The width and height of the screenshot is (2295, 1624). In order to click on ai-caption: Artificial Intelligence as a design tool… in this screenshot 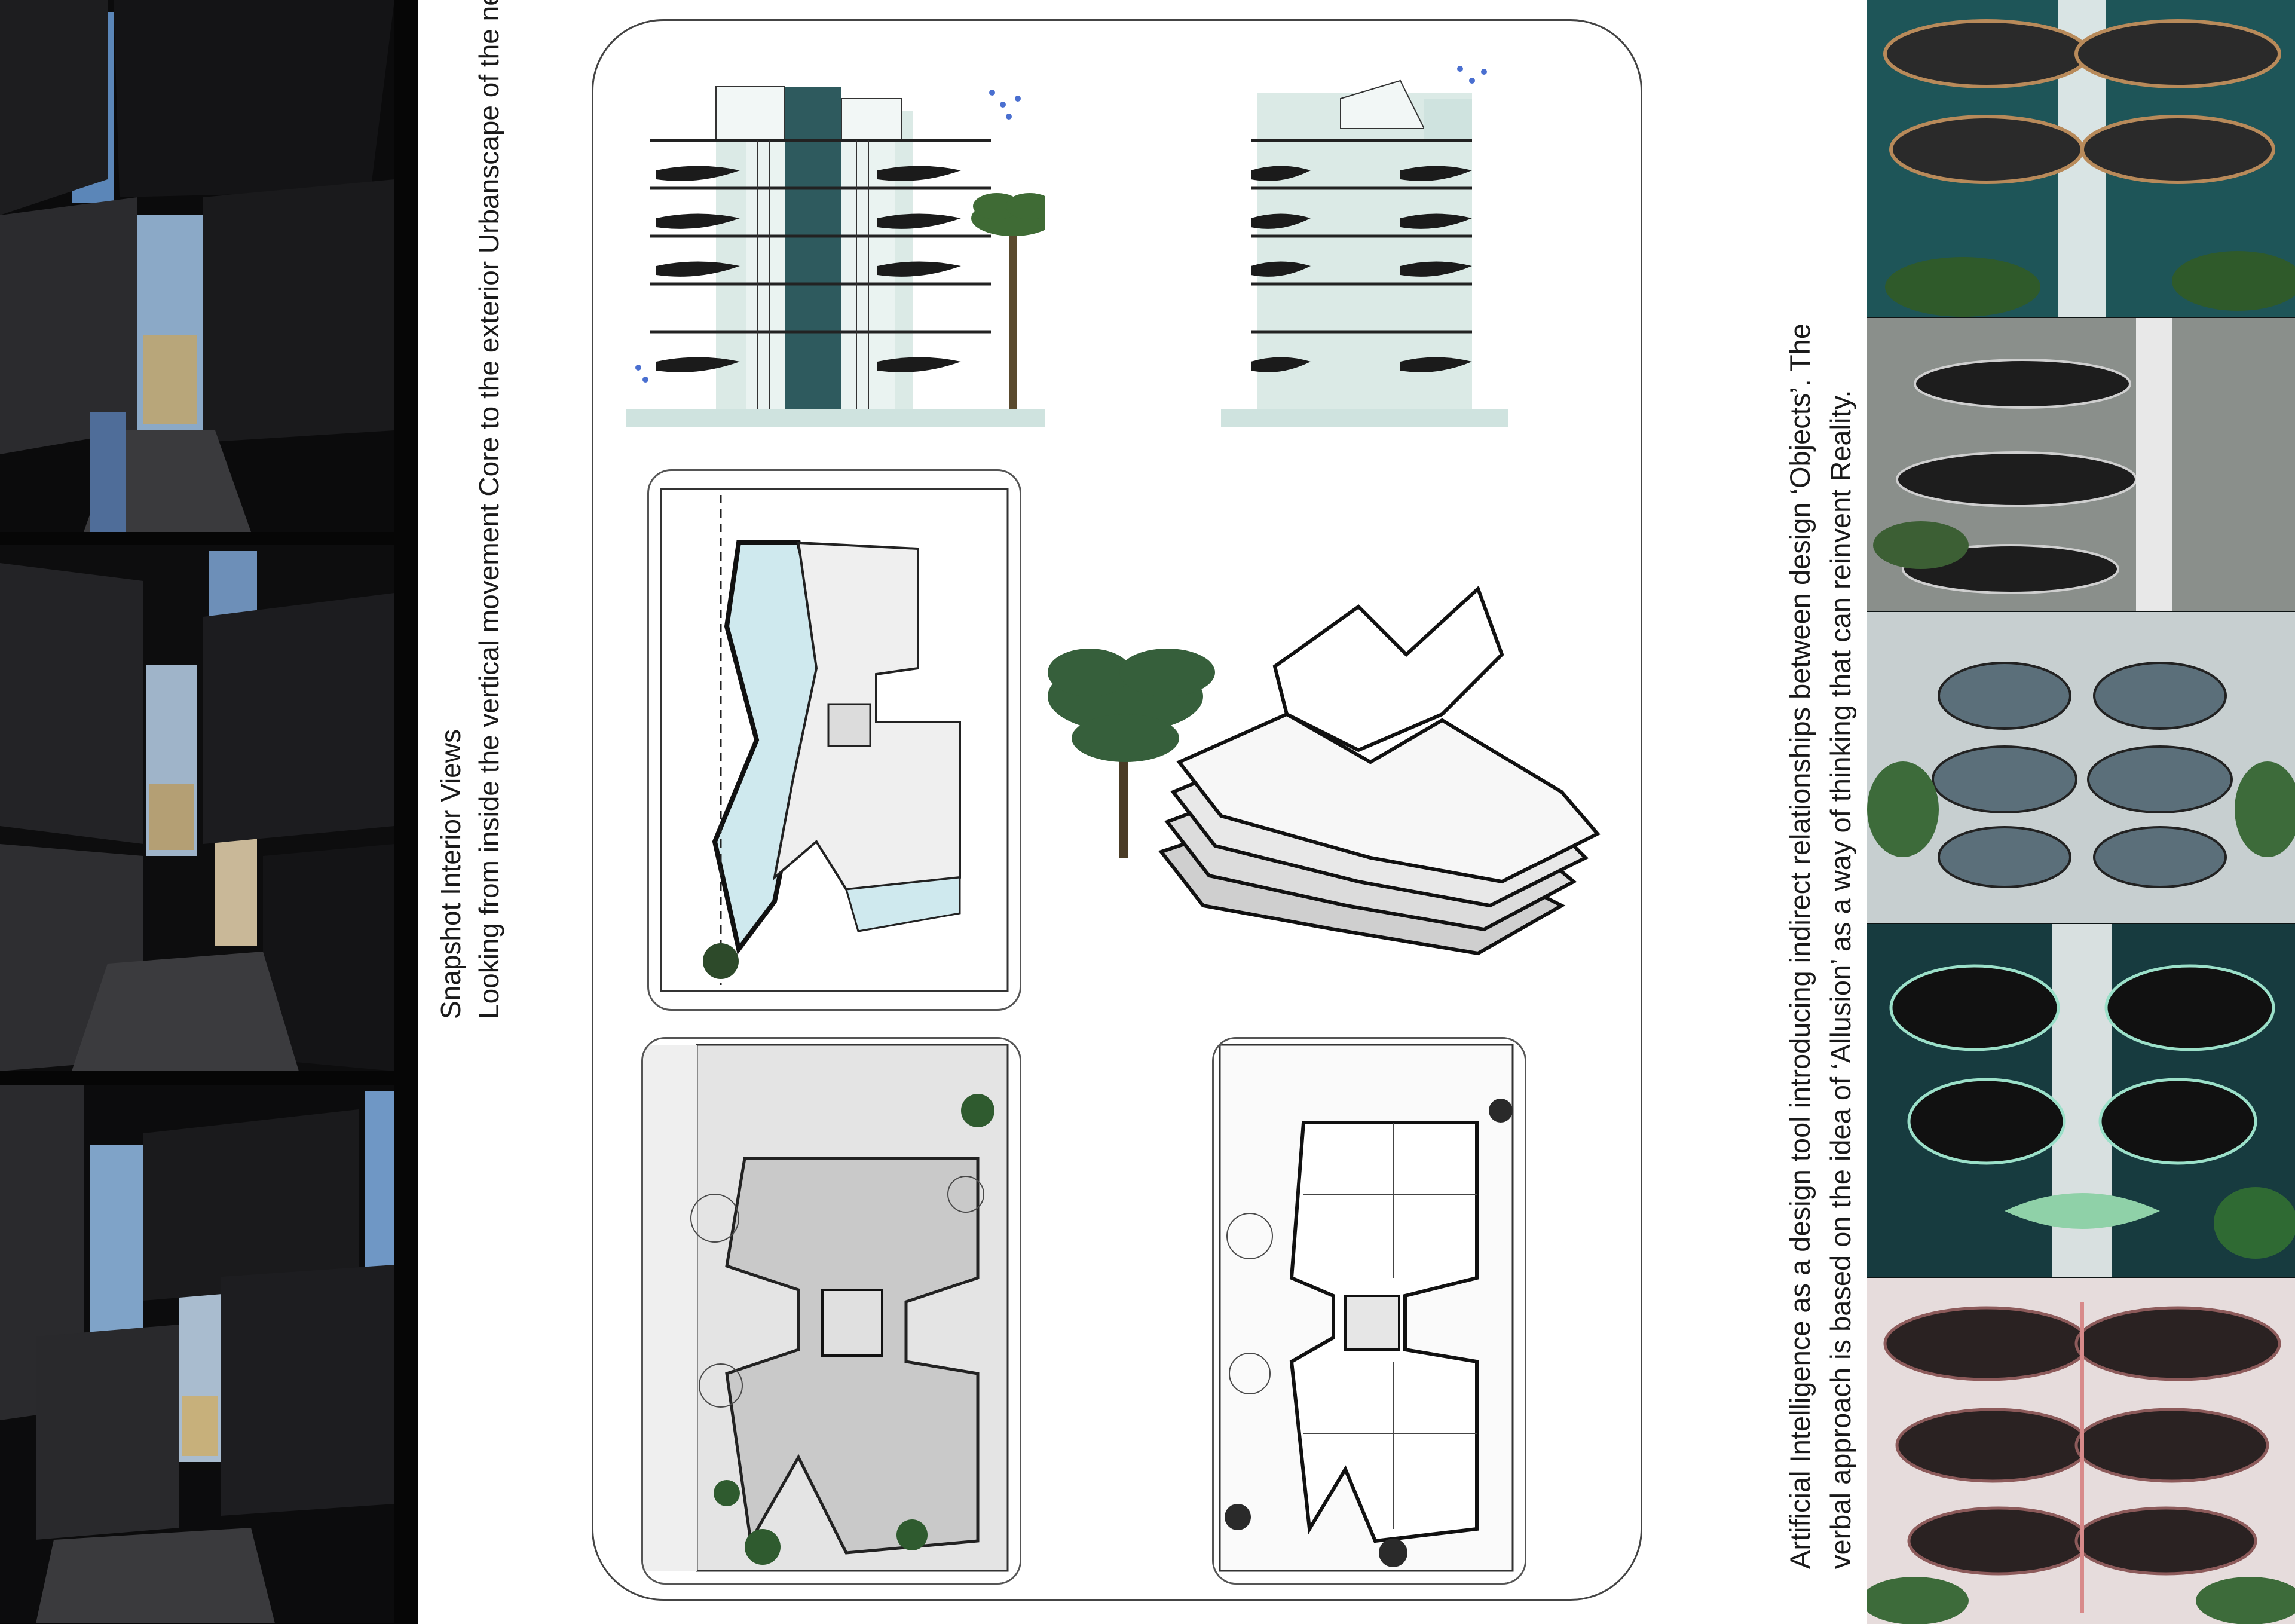, I will do `click(1820, 946)`.